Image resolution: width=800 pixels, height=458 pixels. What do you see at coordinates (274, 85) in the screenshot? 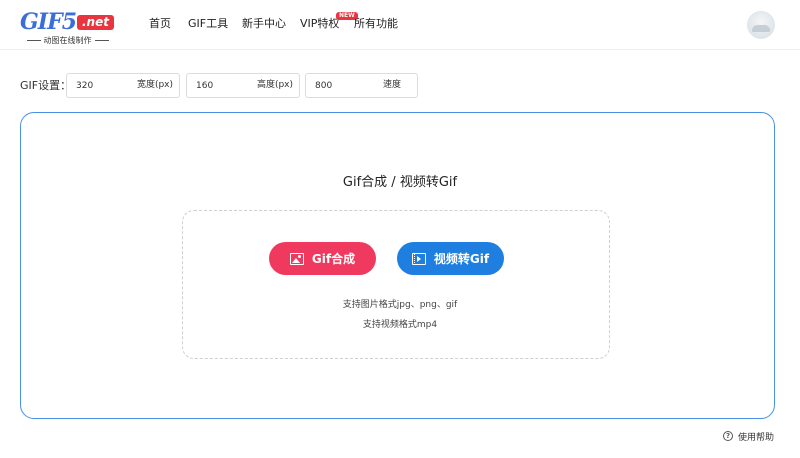
I see `height-unit-label: 高度(px)` at bounding box center [274, 85].